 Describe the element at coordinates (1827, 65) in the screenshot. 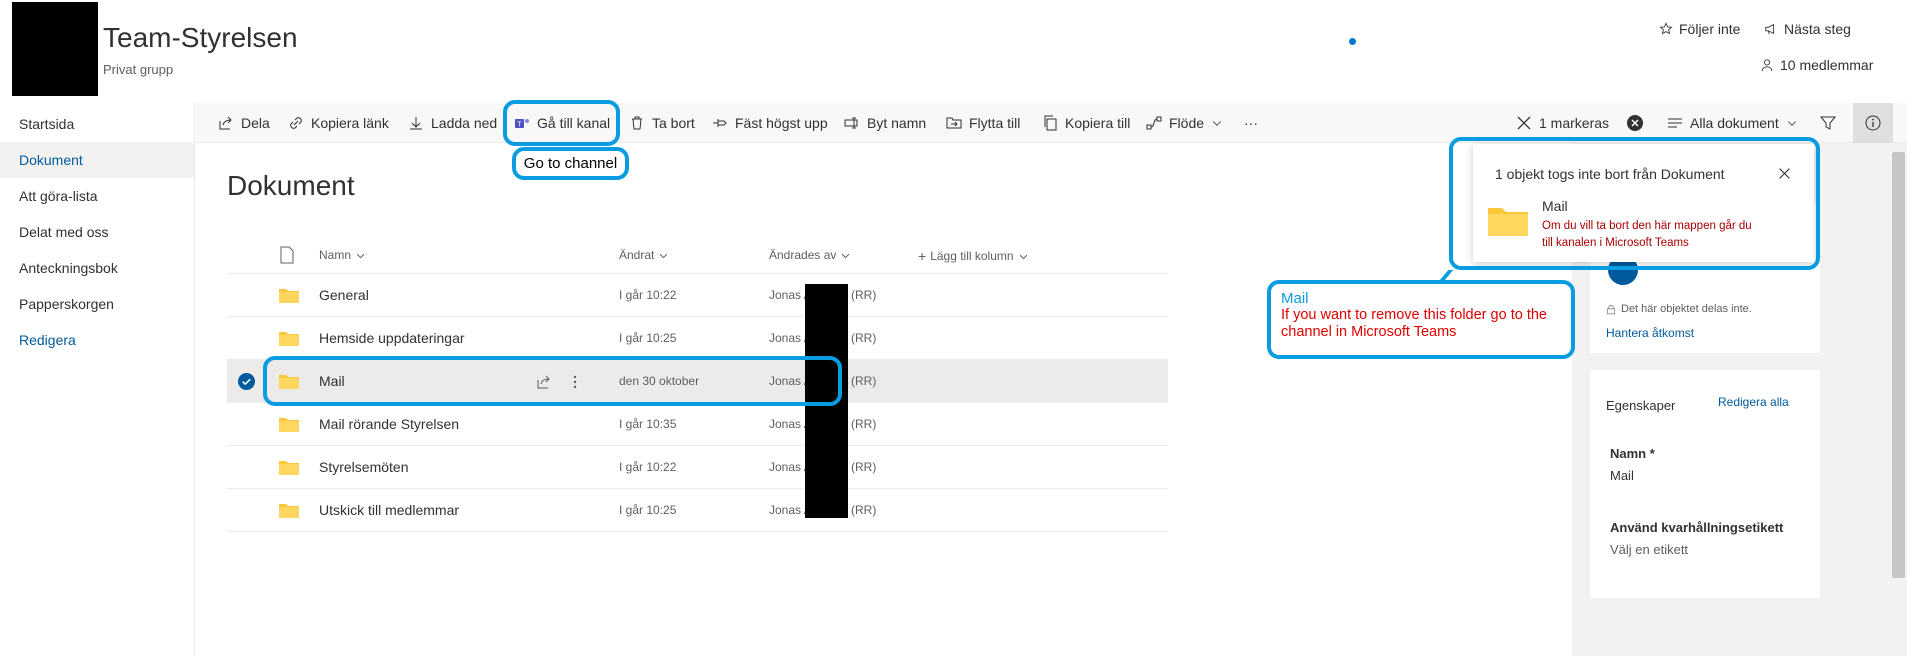

I see `members-label: 10 medlemmar` at that location.